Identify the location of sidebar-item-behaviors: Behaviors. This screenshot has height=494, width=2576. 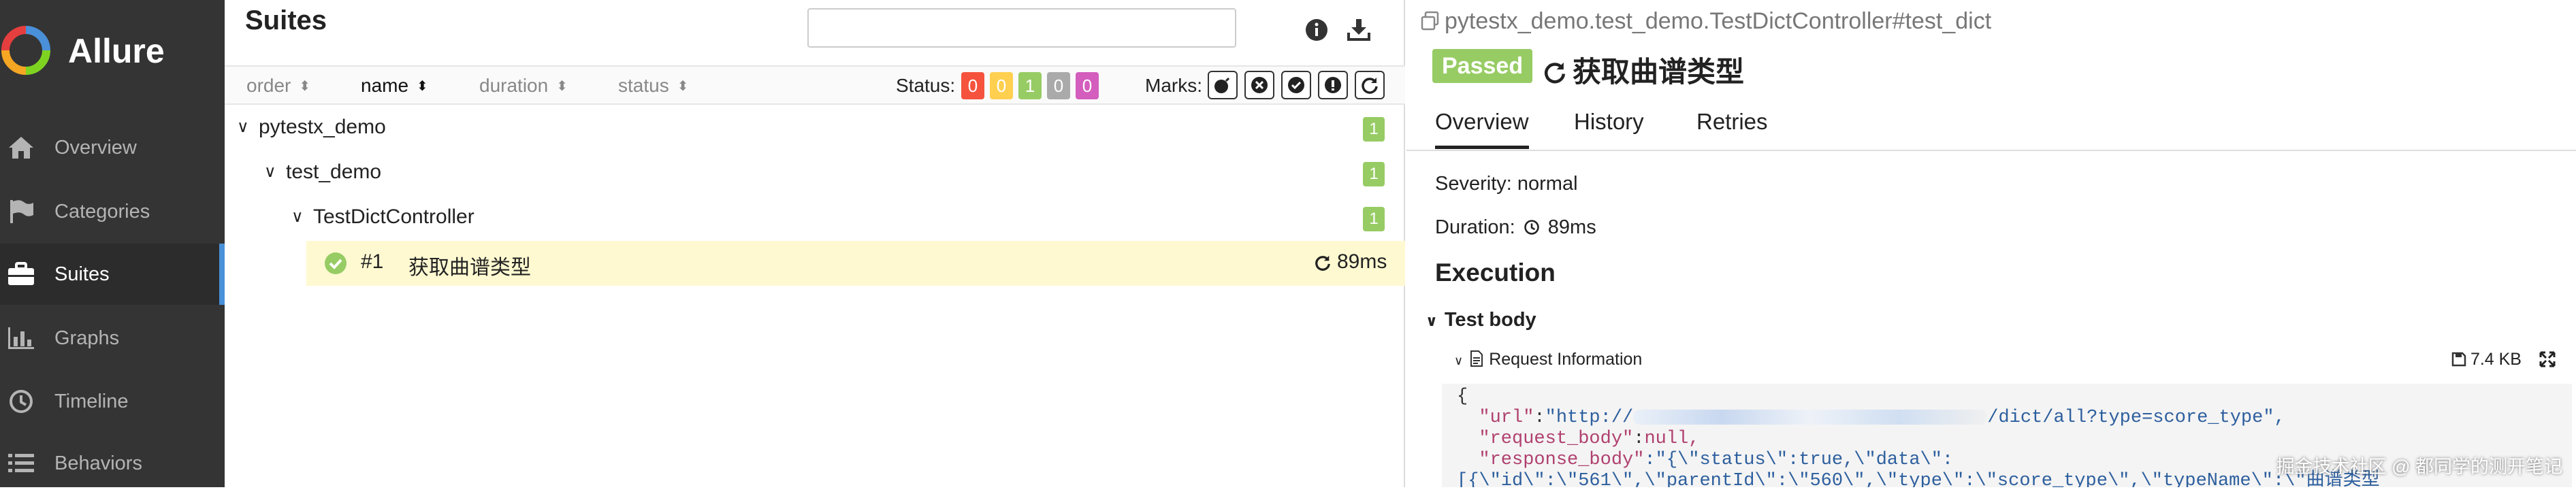
(113, 464).